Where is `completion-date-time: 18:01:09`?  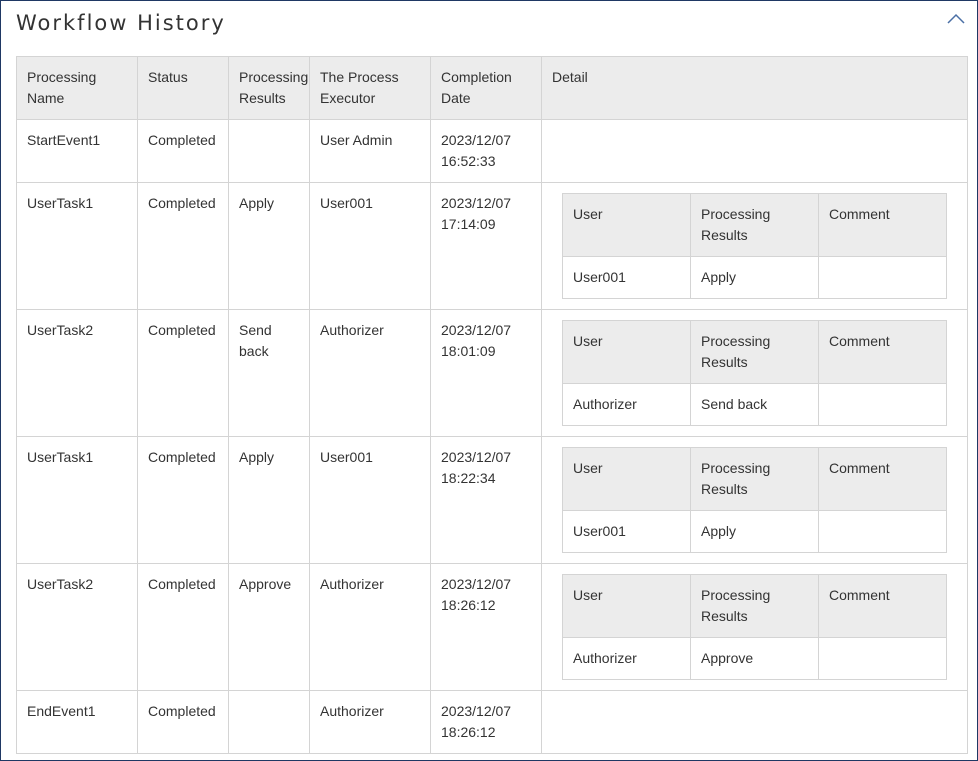 completion-date-time: 18:01:09 is located at coordinates (468, 351).